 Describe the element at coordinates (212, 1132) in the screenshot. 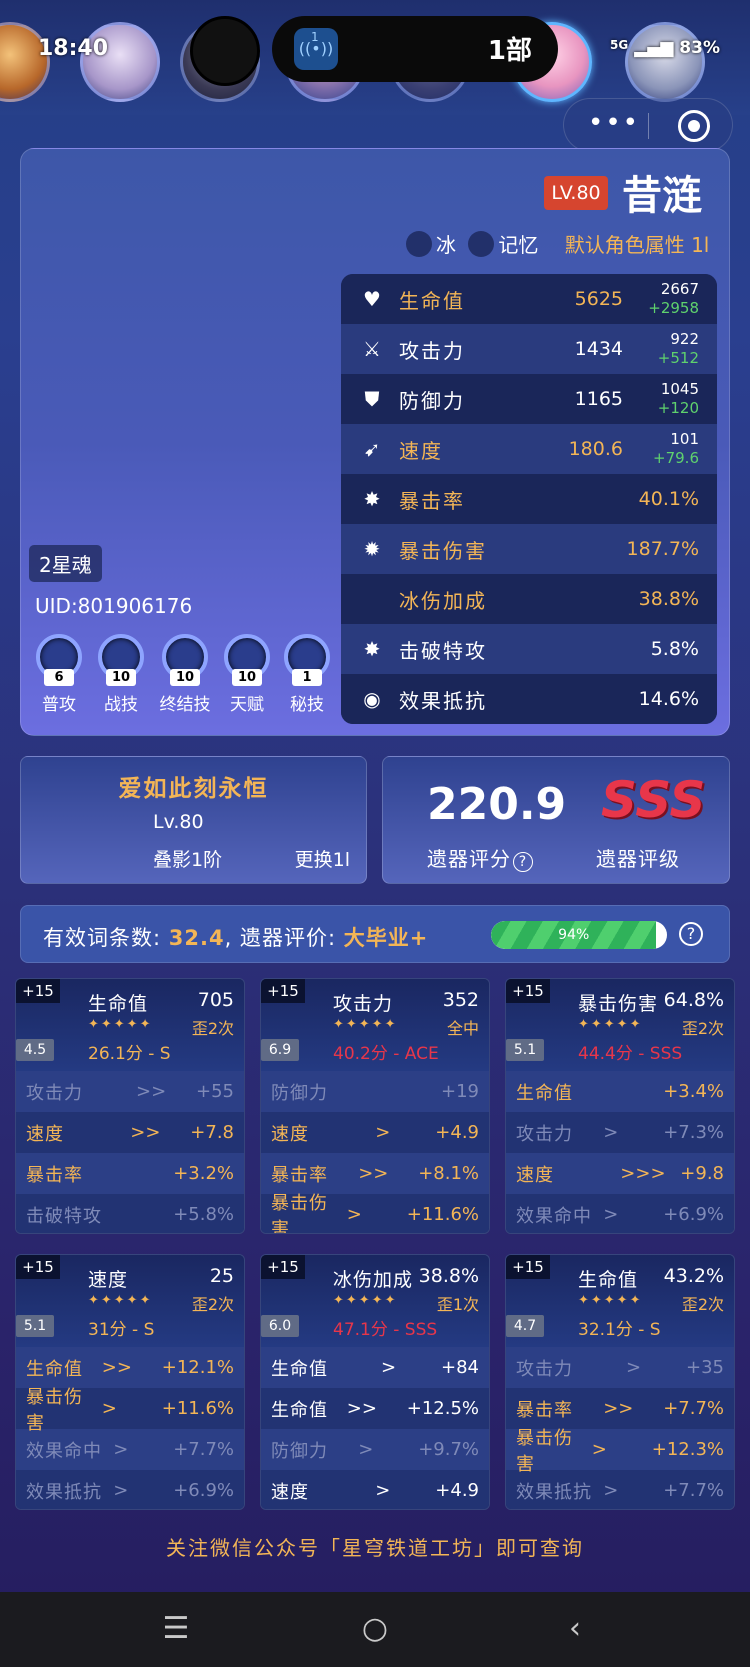

I see `substat-value: +7.8` at that location.